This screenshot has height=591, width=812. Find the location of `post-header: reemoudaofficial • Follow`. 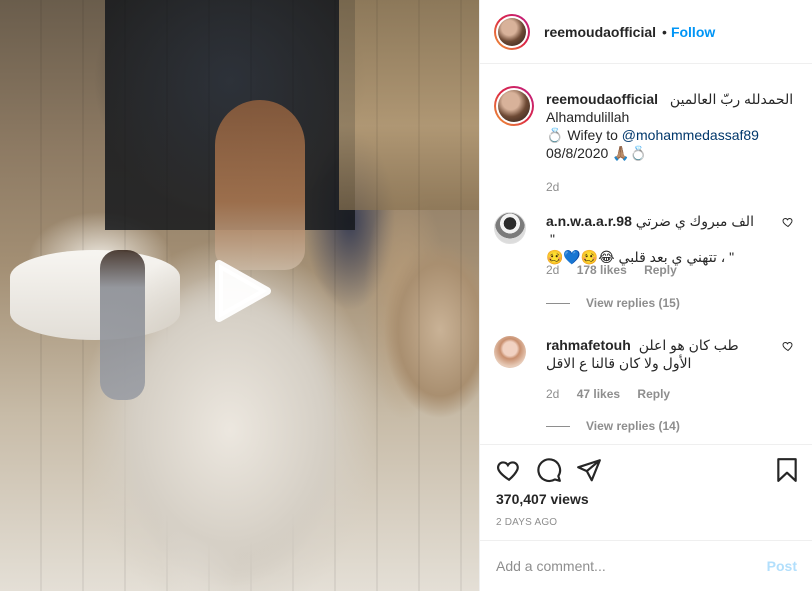

post-header: reemoudaofficial • Follow is located at coordinates (646, 32).